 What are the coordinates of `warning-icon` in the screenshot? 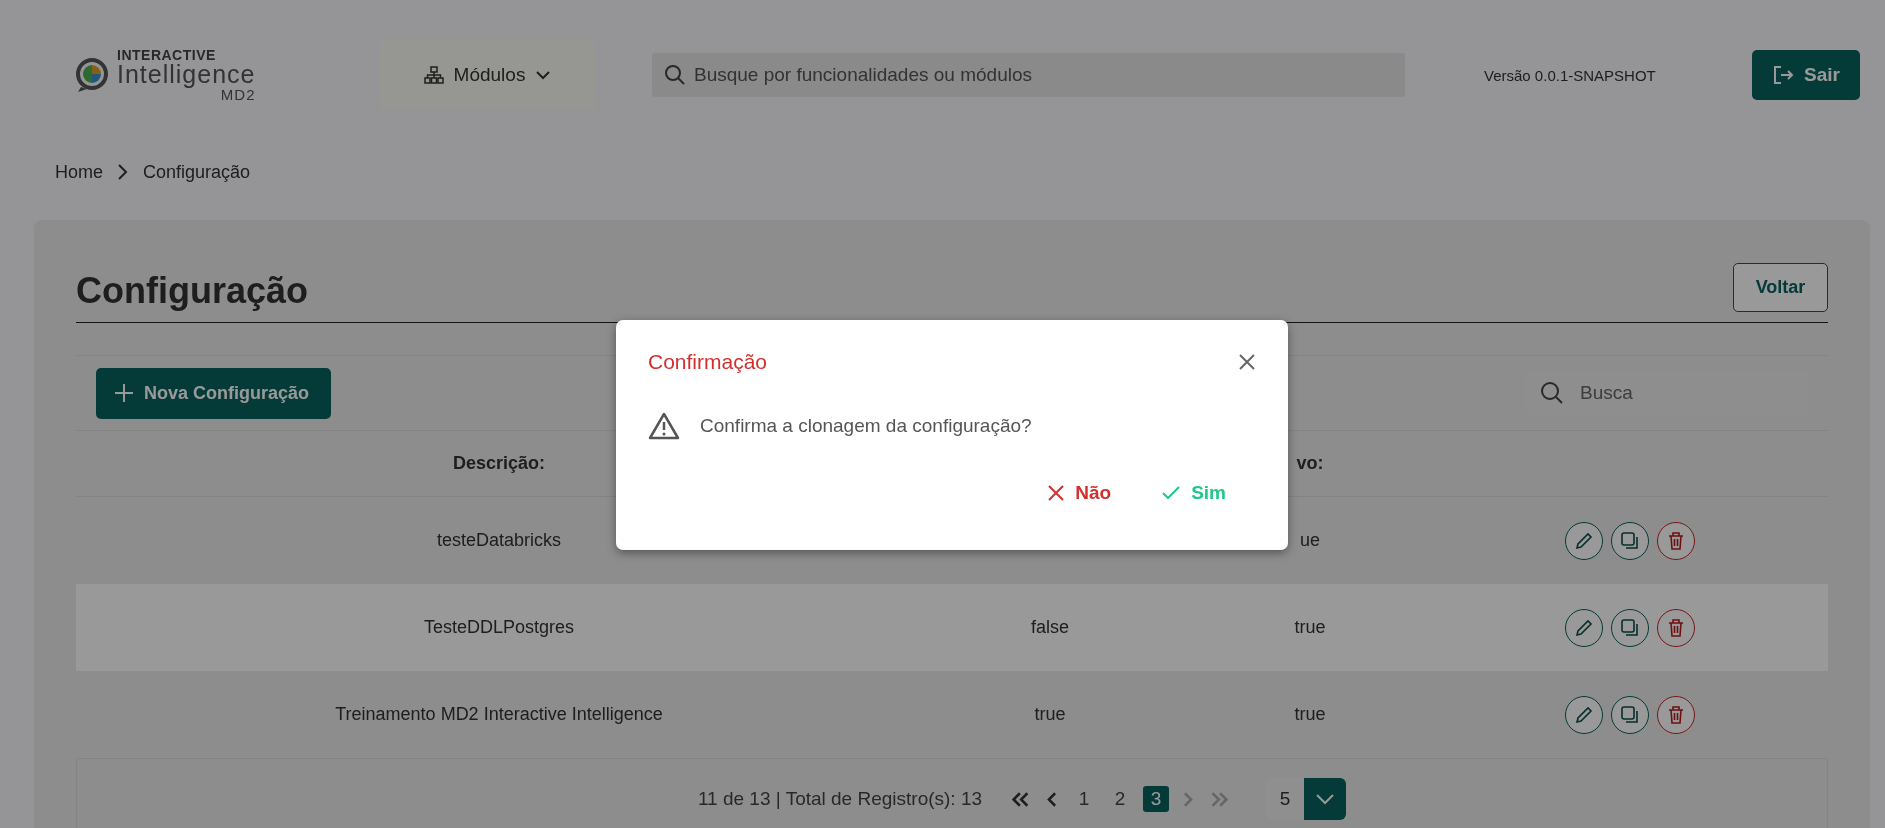 It's located at (664, 426).